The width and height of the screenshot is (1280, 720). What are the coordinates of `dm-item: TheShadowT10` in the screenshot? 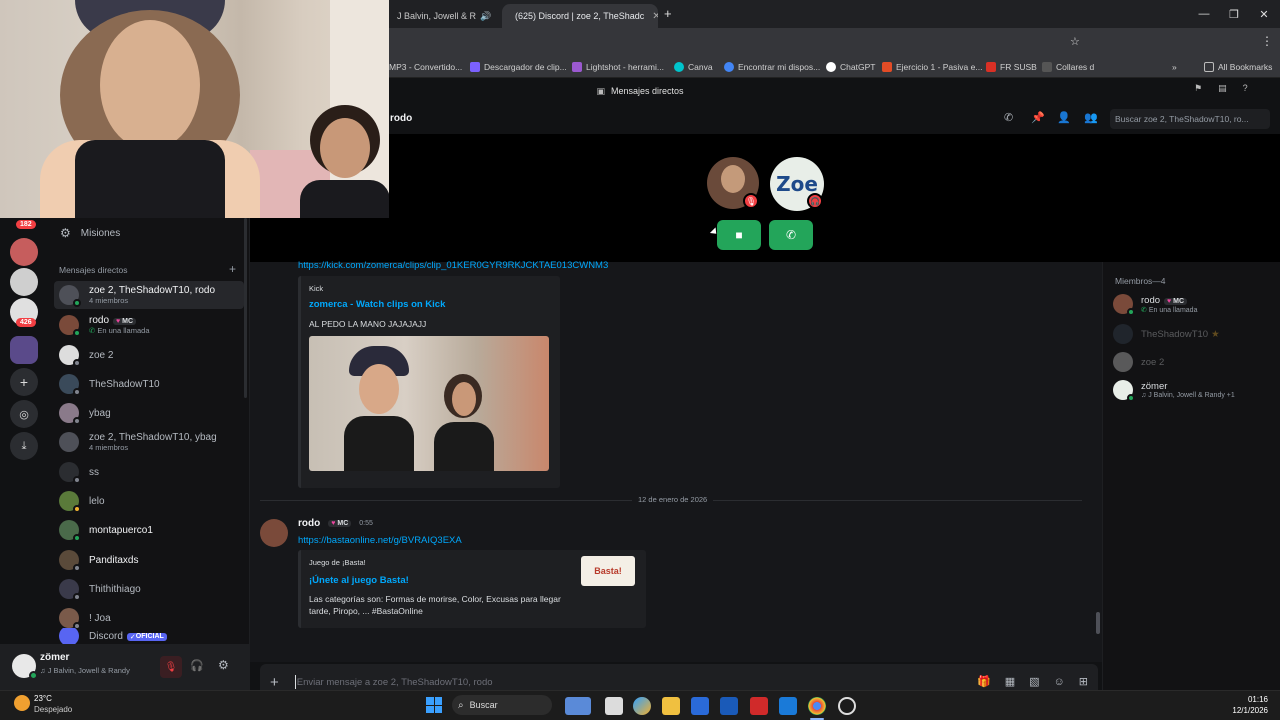 It's located at (149, 384).